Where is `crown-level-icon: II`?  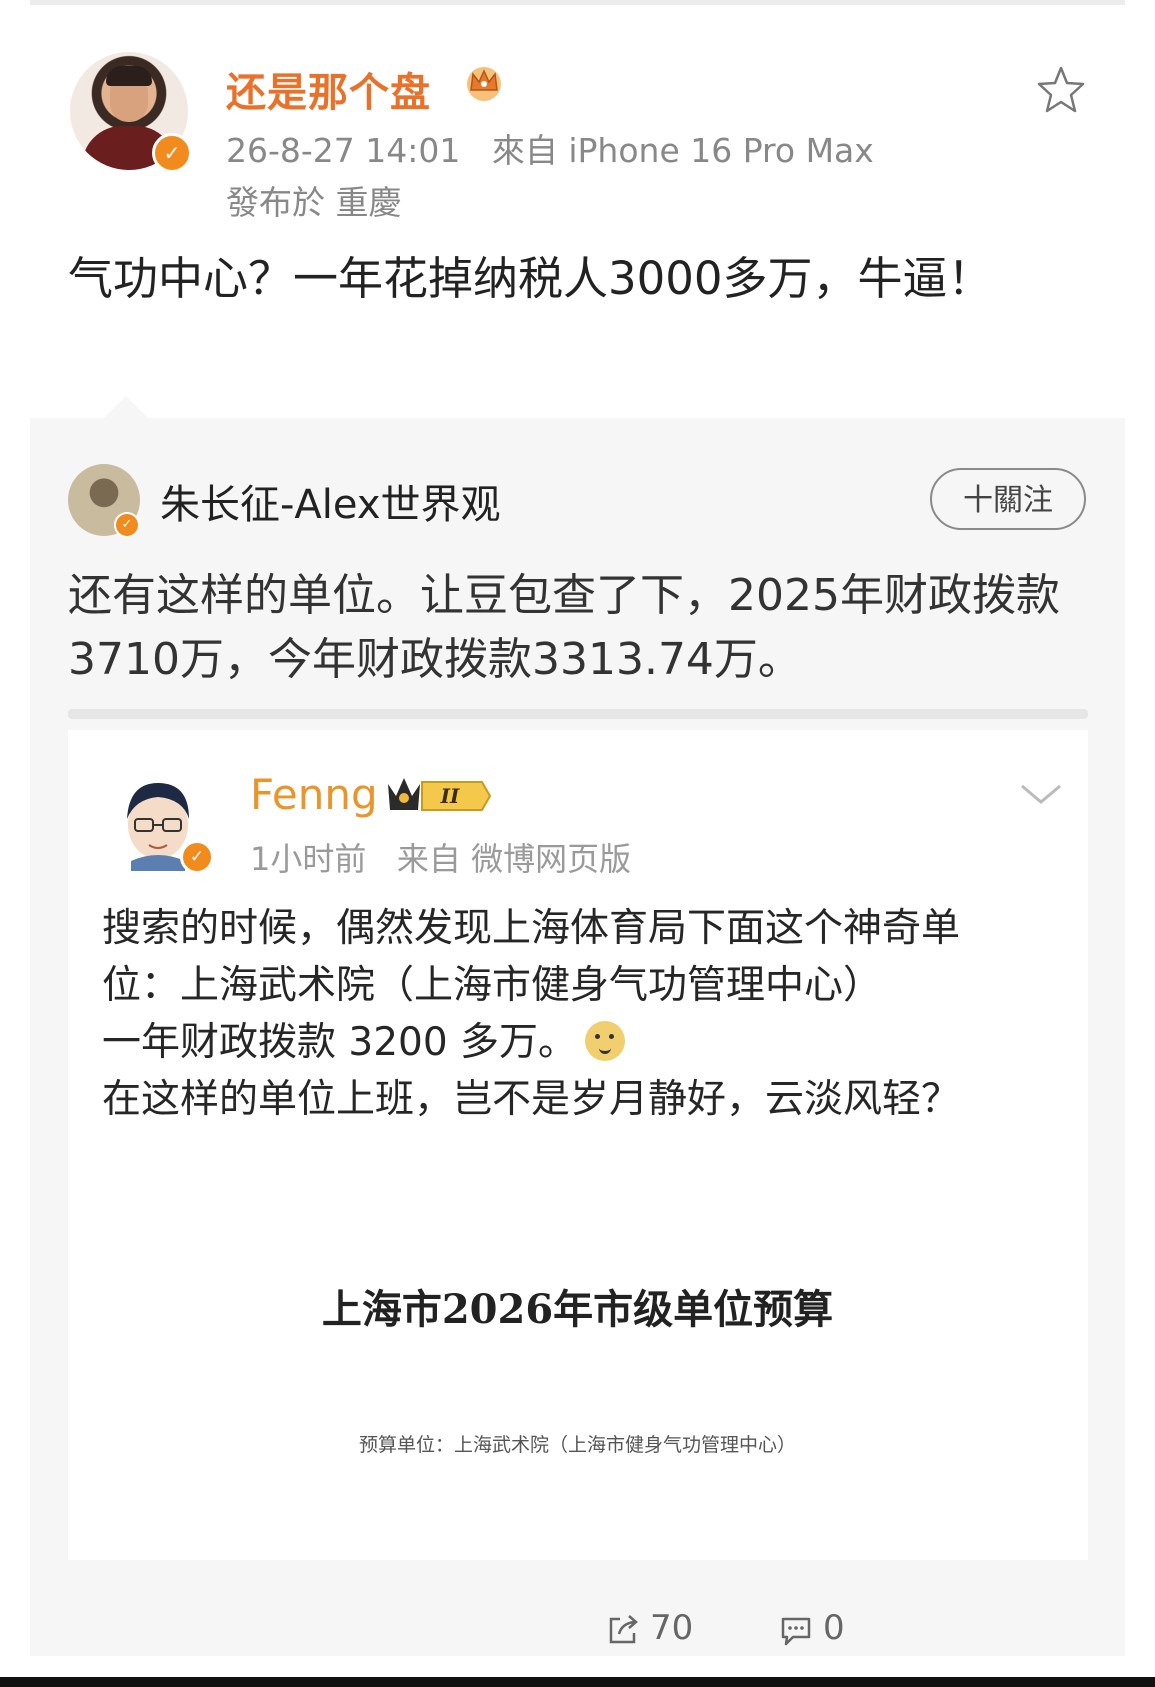
crown-level-icon: II is located at coordinates (440, 794).